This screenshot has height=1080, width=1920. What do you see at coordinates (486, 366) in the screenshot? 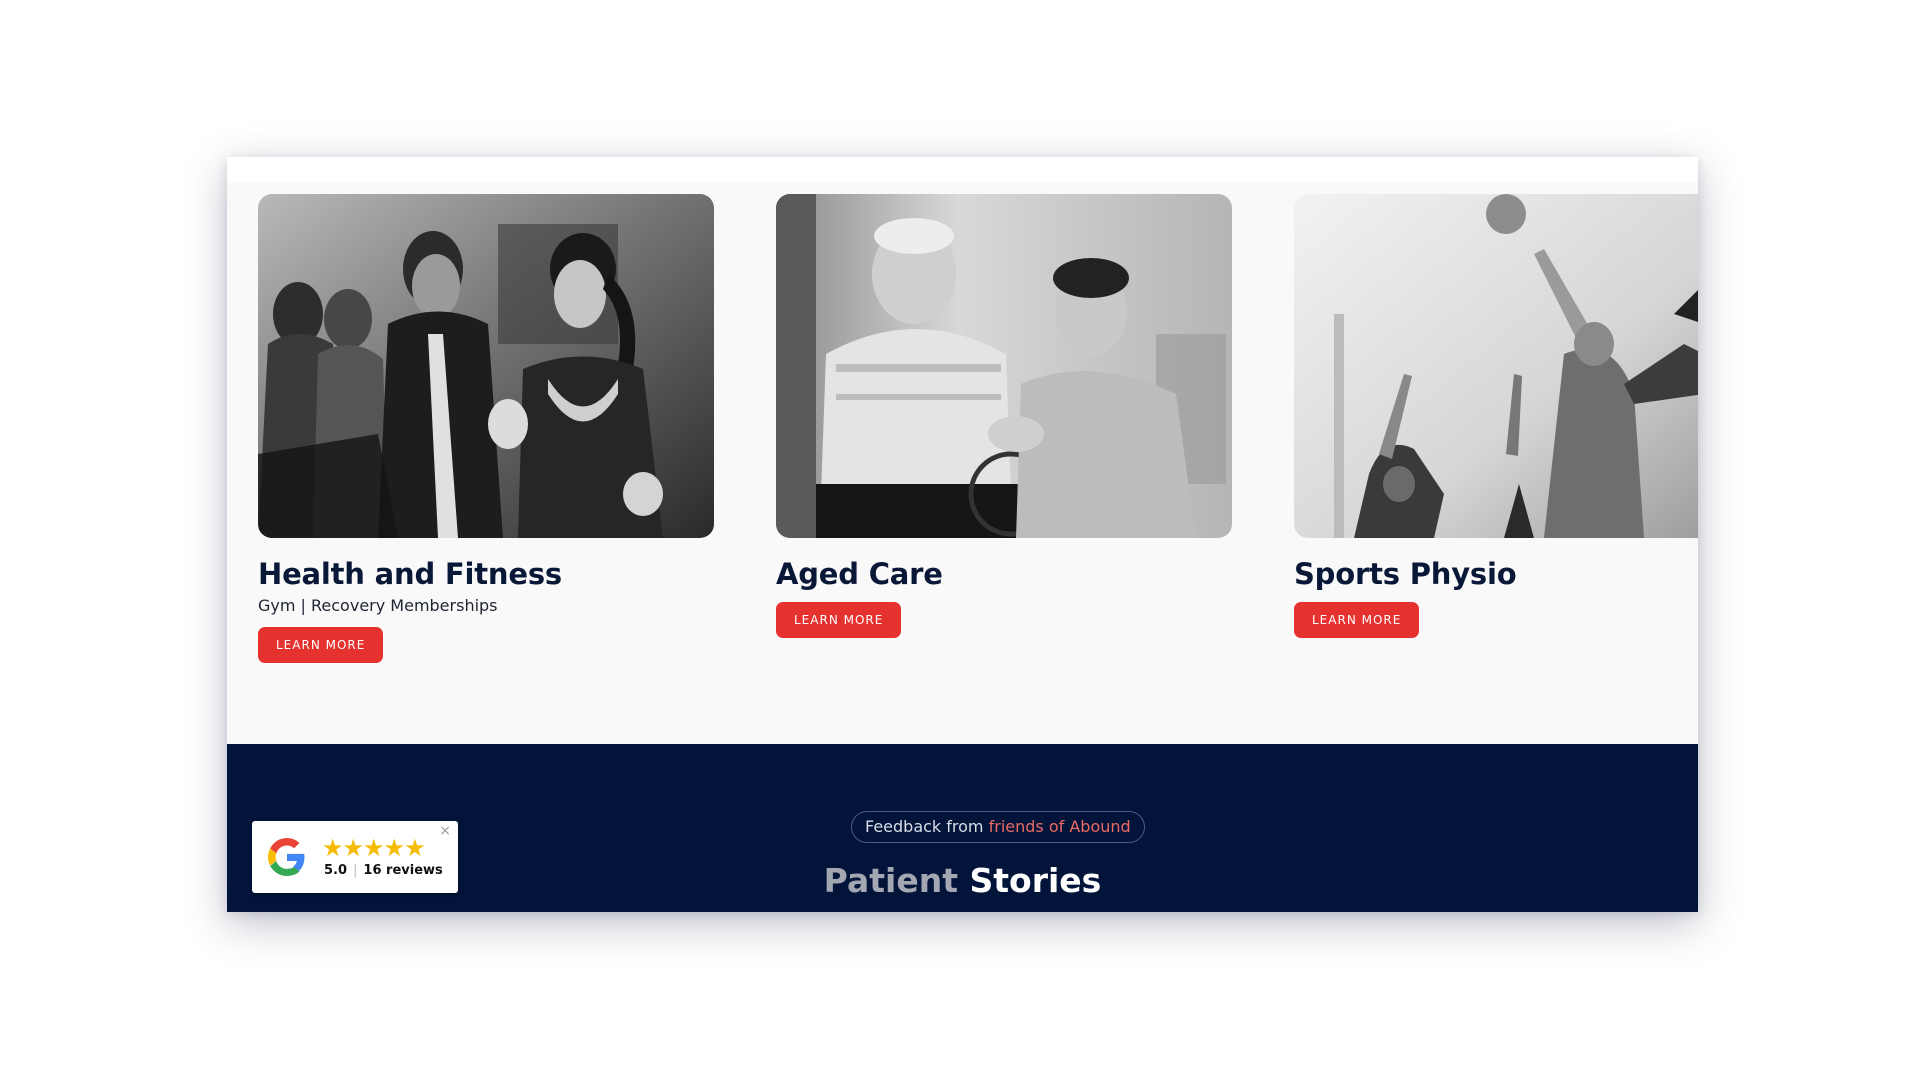
I see `health-fitness-image` at bounding box center [486, 366].